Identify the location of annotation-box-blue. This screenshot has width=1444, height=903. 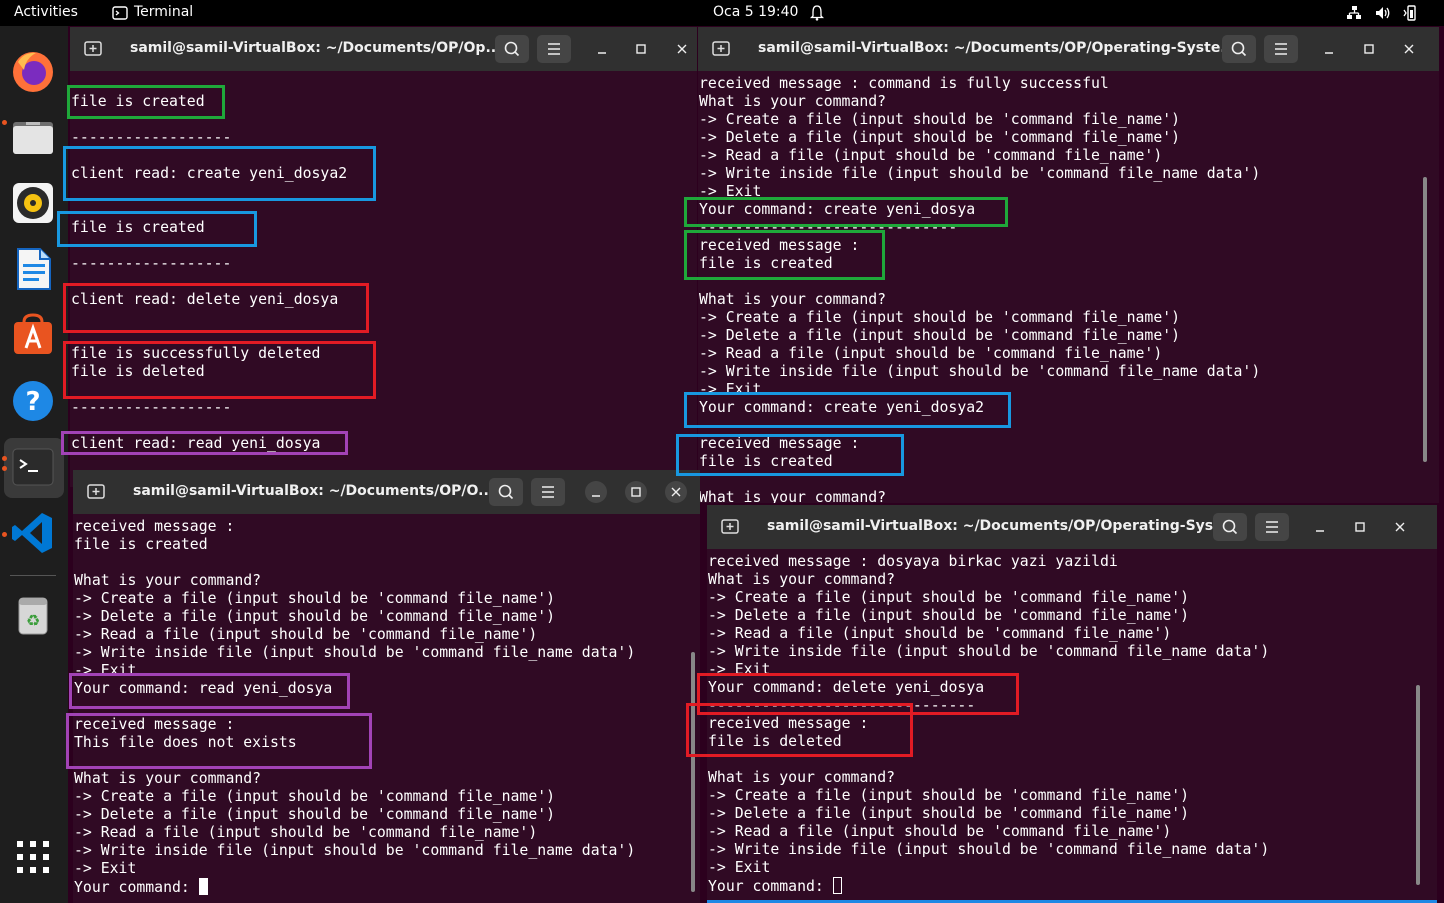
(790, 455).